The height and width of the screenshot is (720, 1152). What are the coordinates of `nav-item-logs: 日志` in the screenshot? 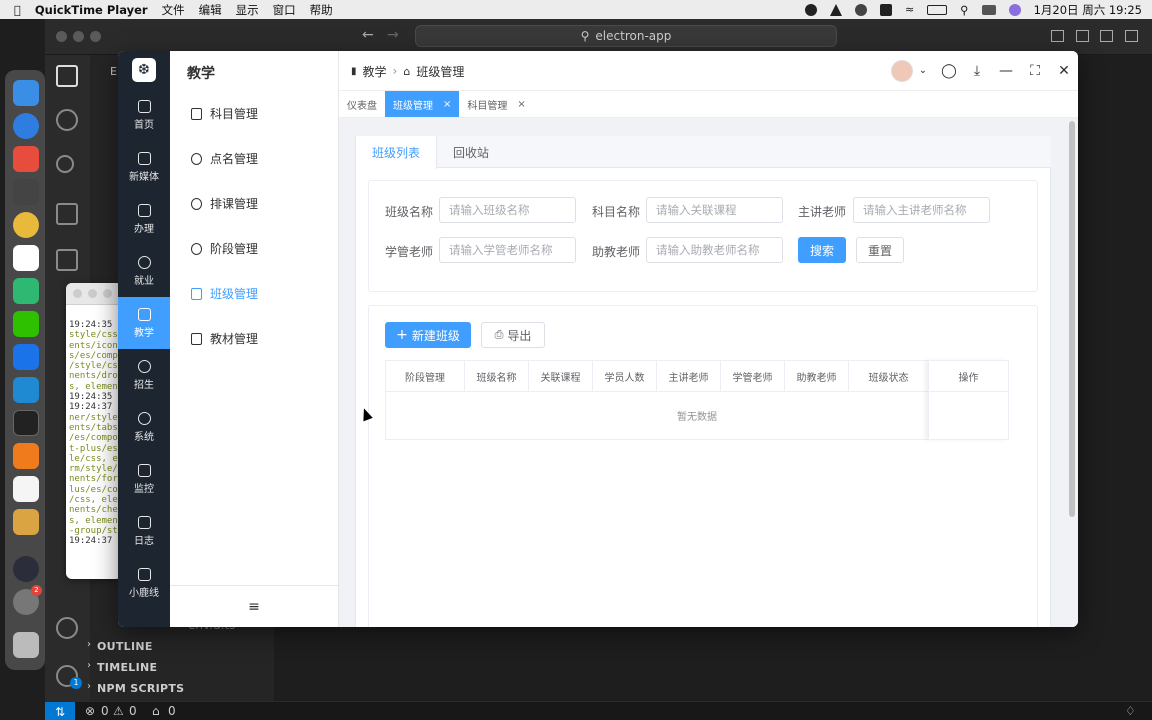 It's located at (144, 531).